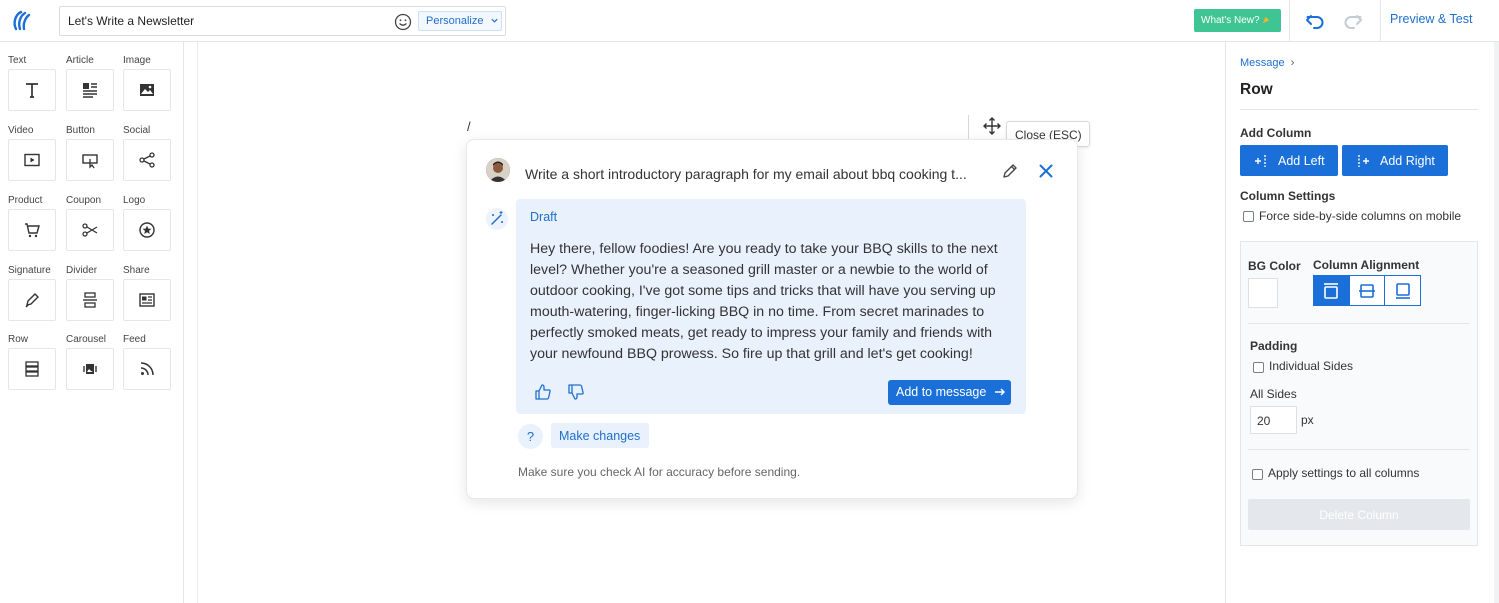 Image resolution: width=1499 pixels, height=603 pixels. I want to click on slash-command-text: /, so click(469, 126).